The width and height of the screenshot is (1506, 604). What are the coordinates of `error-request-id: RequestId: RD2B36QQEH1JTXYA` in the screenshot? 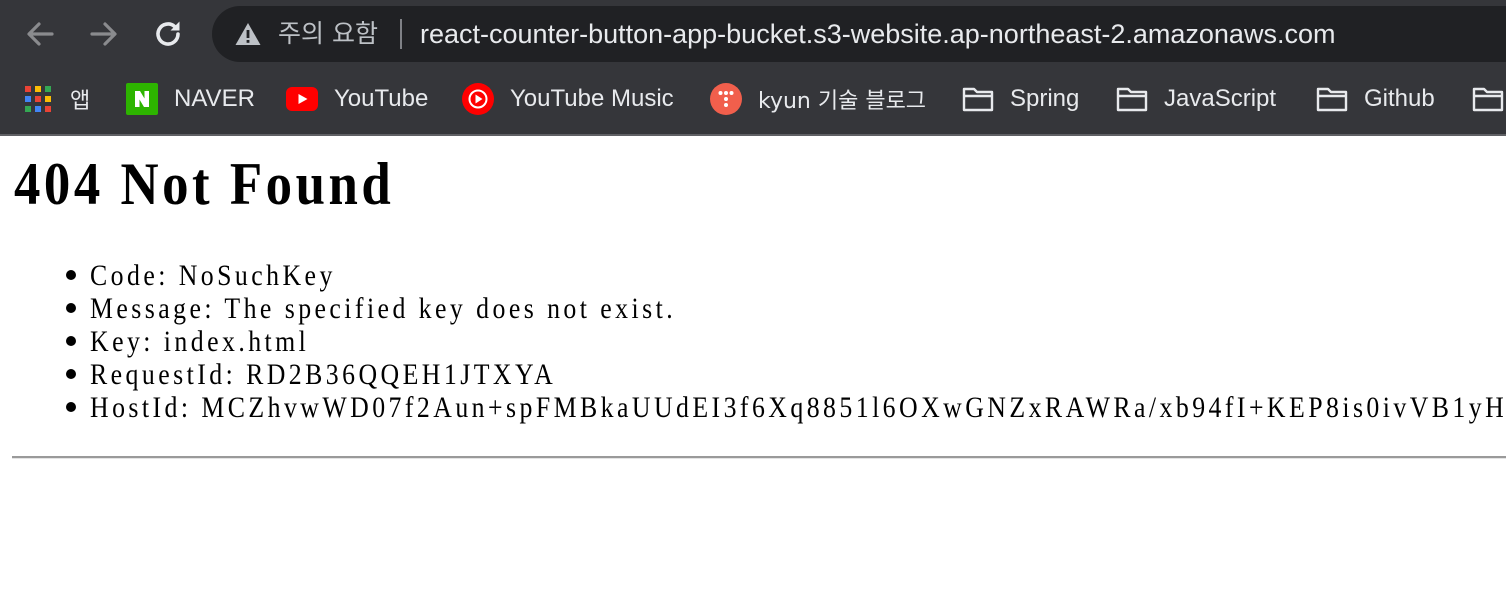 It's located at (323, 374).